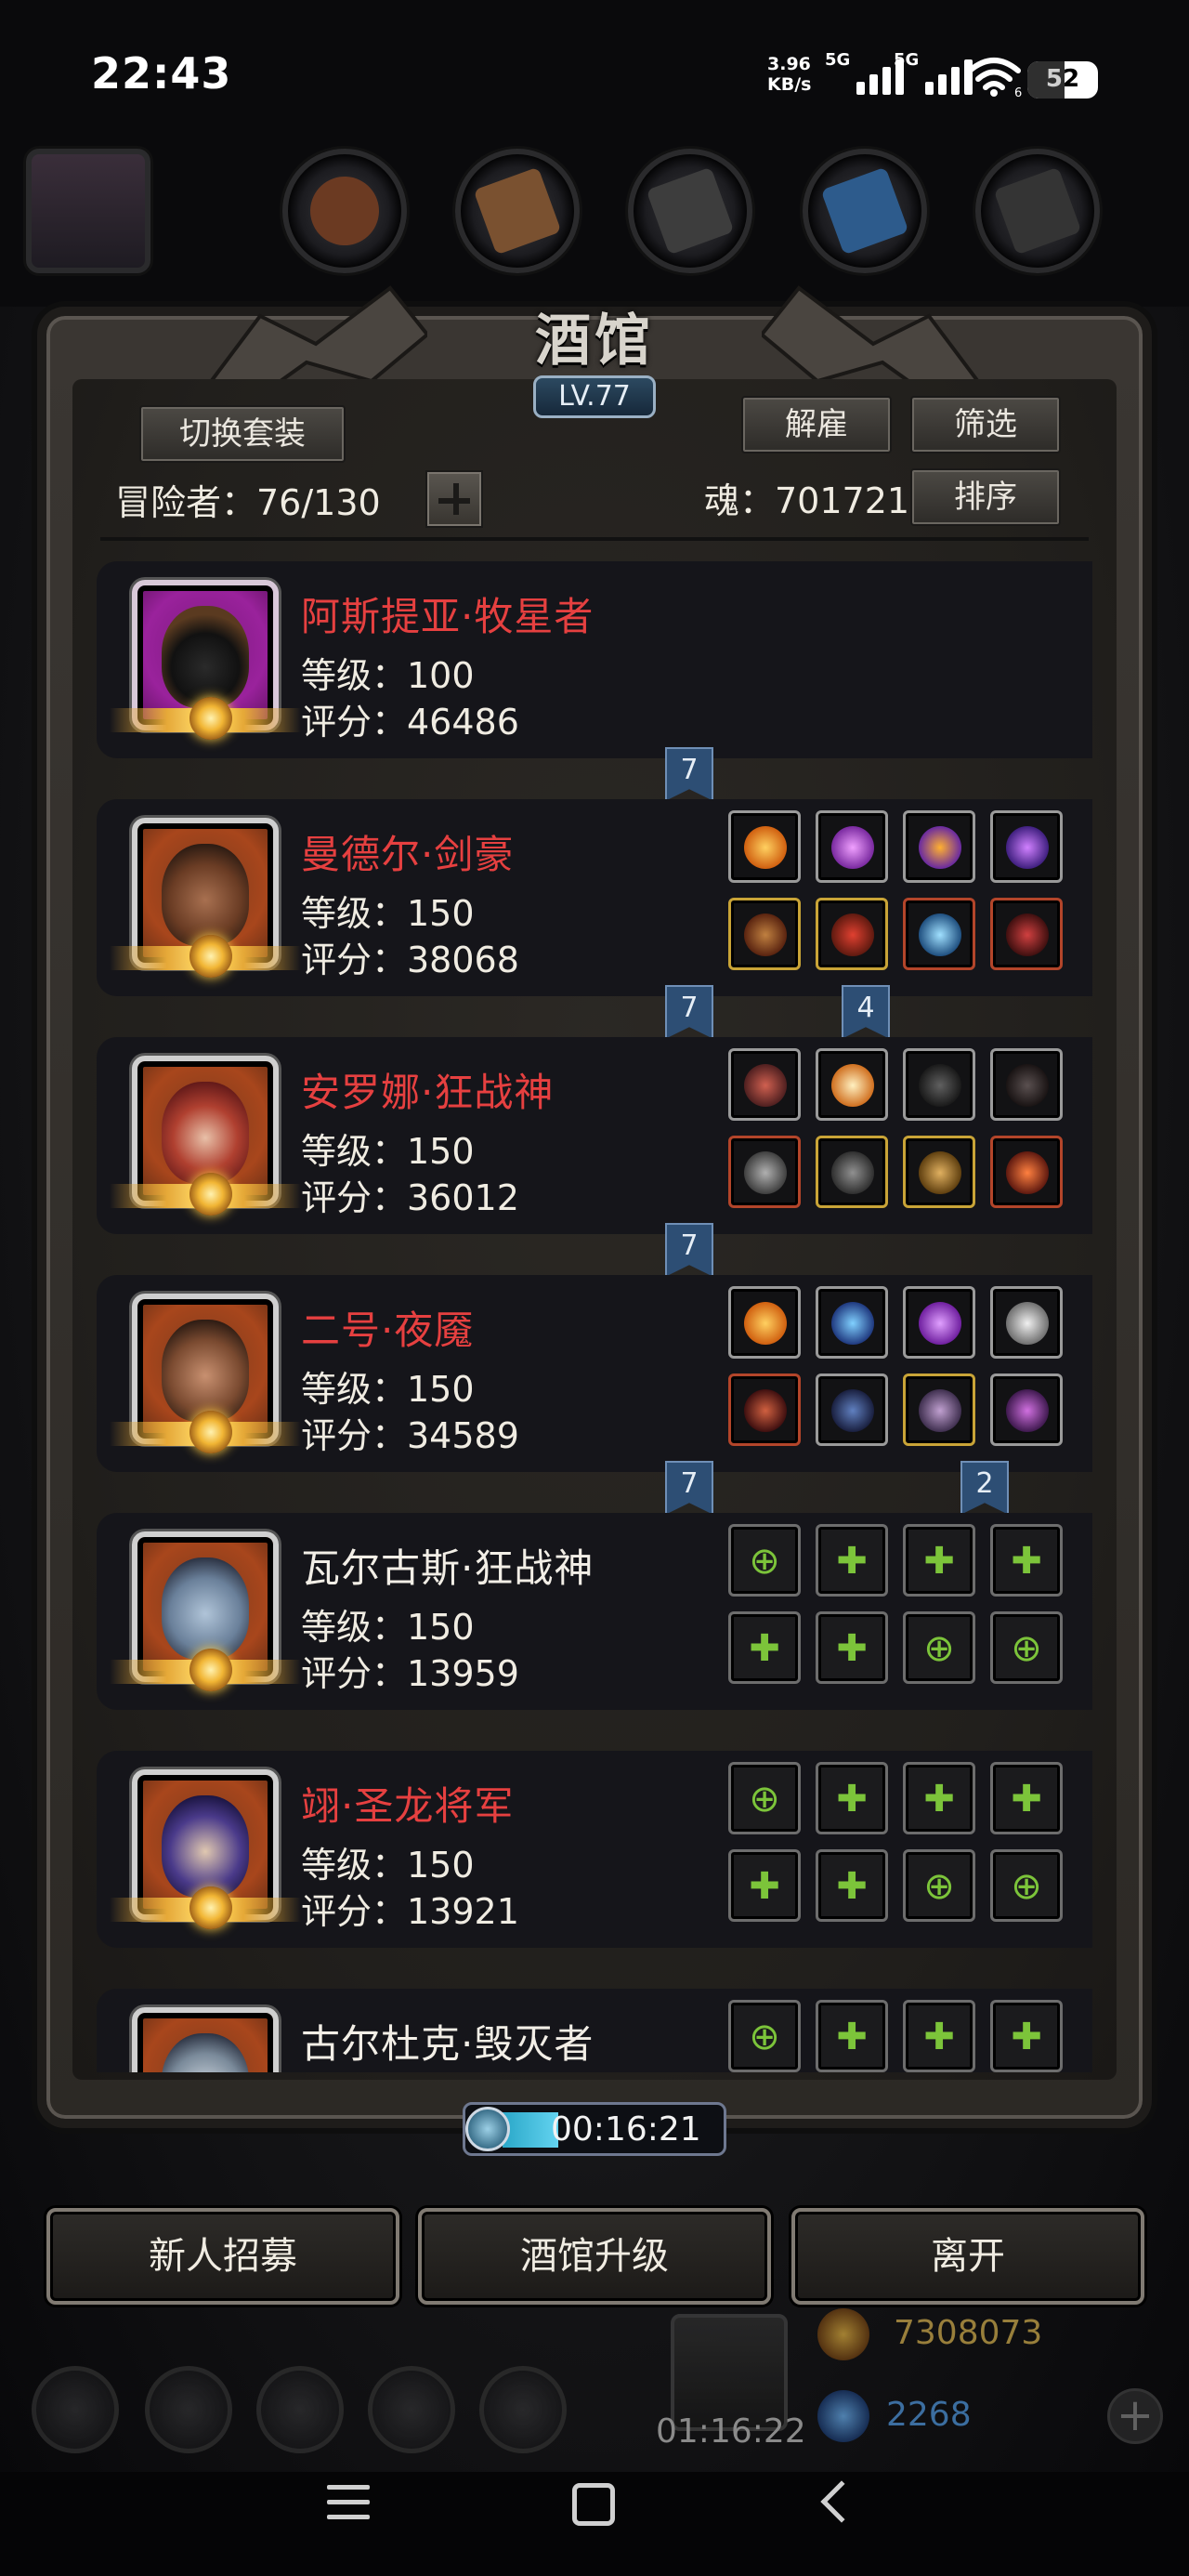 This screenshot has width=1189, height=2576. What do you see at coordinates (1135, 2416) in the screenshot?
I see `add-currency-button: +` at bounding box center [1135, 2416].